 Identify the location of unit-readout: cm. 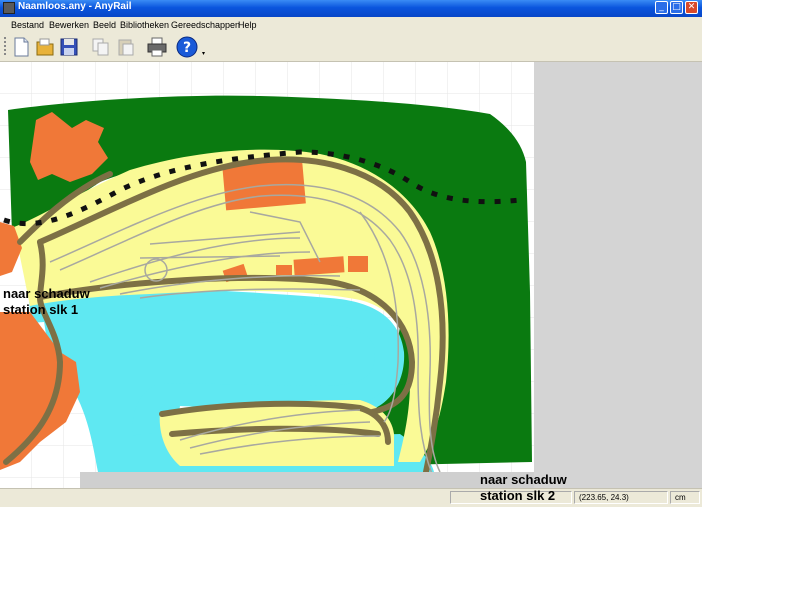
(685, 497).